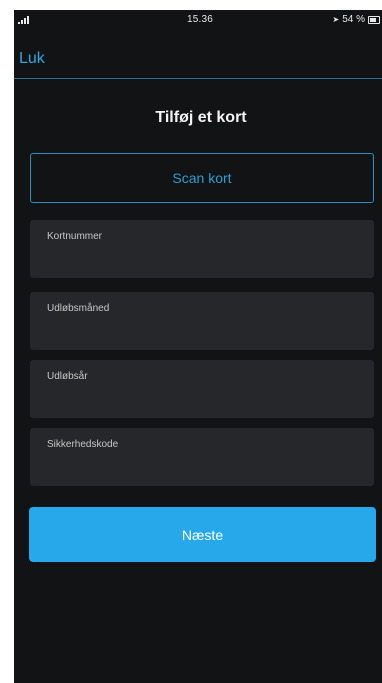  What do you see at coordinates (201, 117) in the screenshot?
I see `page-title: Tilføj et kort` at bounding box center [201, 117].